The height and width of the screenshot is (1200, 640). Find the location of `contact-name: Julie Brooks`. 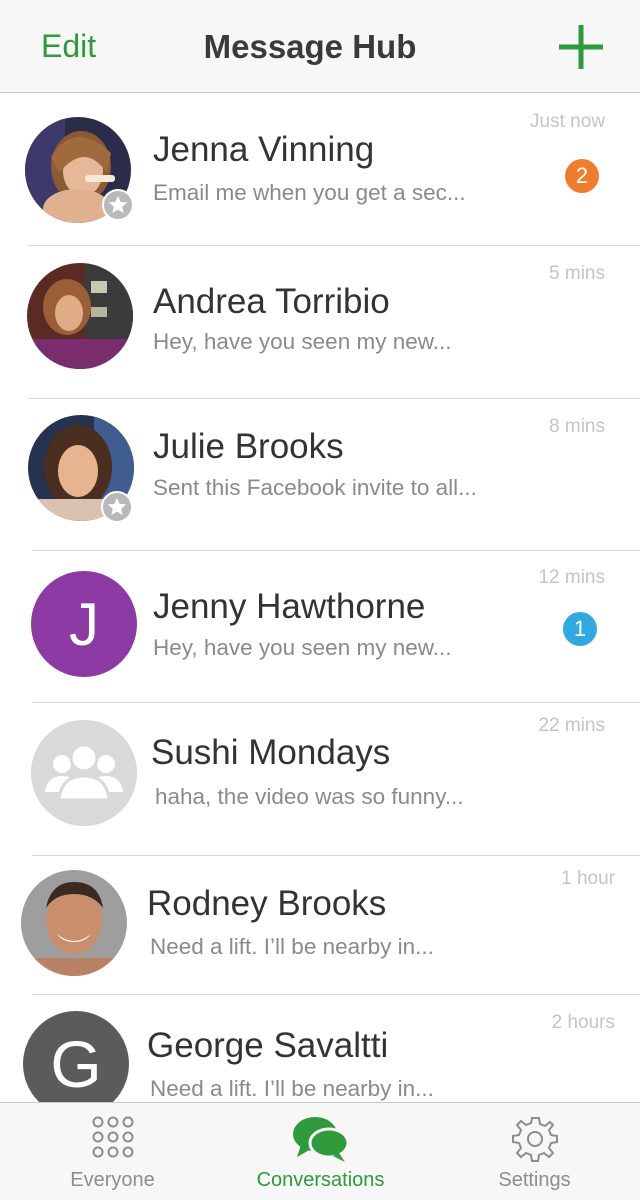

contact-name: Julie Brooks is located at coordinates (248, 446).